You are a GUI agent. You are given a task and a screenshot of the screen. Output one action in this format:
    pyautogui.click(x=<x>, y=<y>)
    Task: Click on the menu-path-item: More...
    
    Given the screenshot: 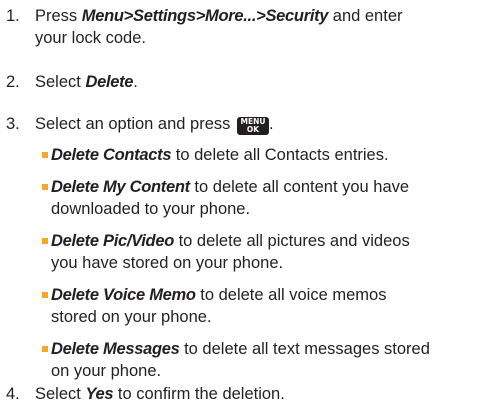 What is the action you would take?
    pyautogui.click(x=231, y=16)
    